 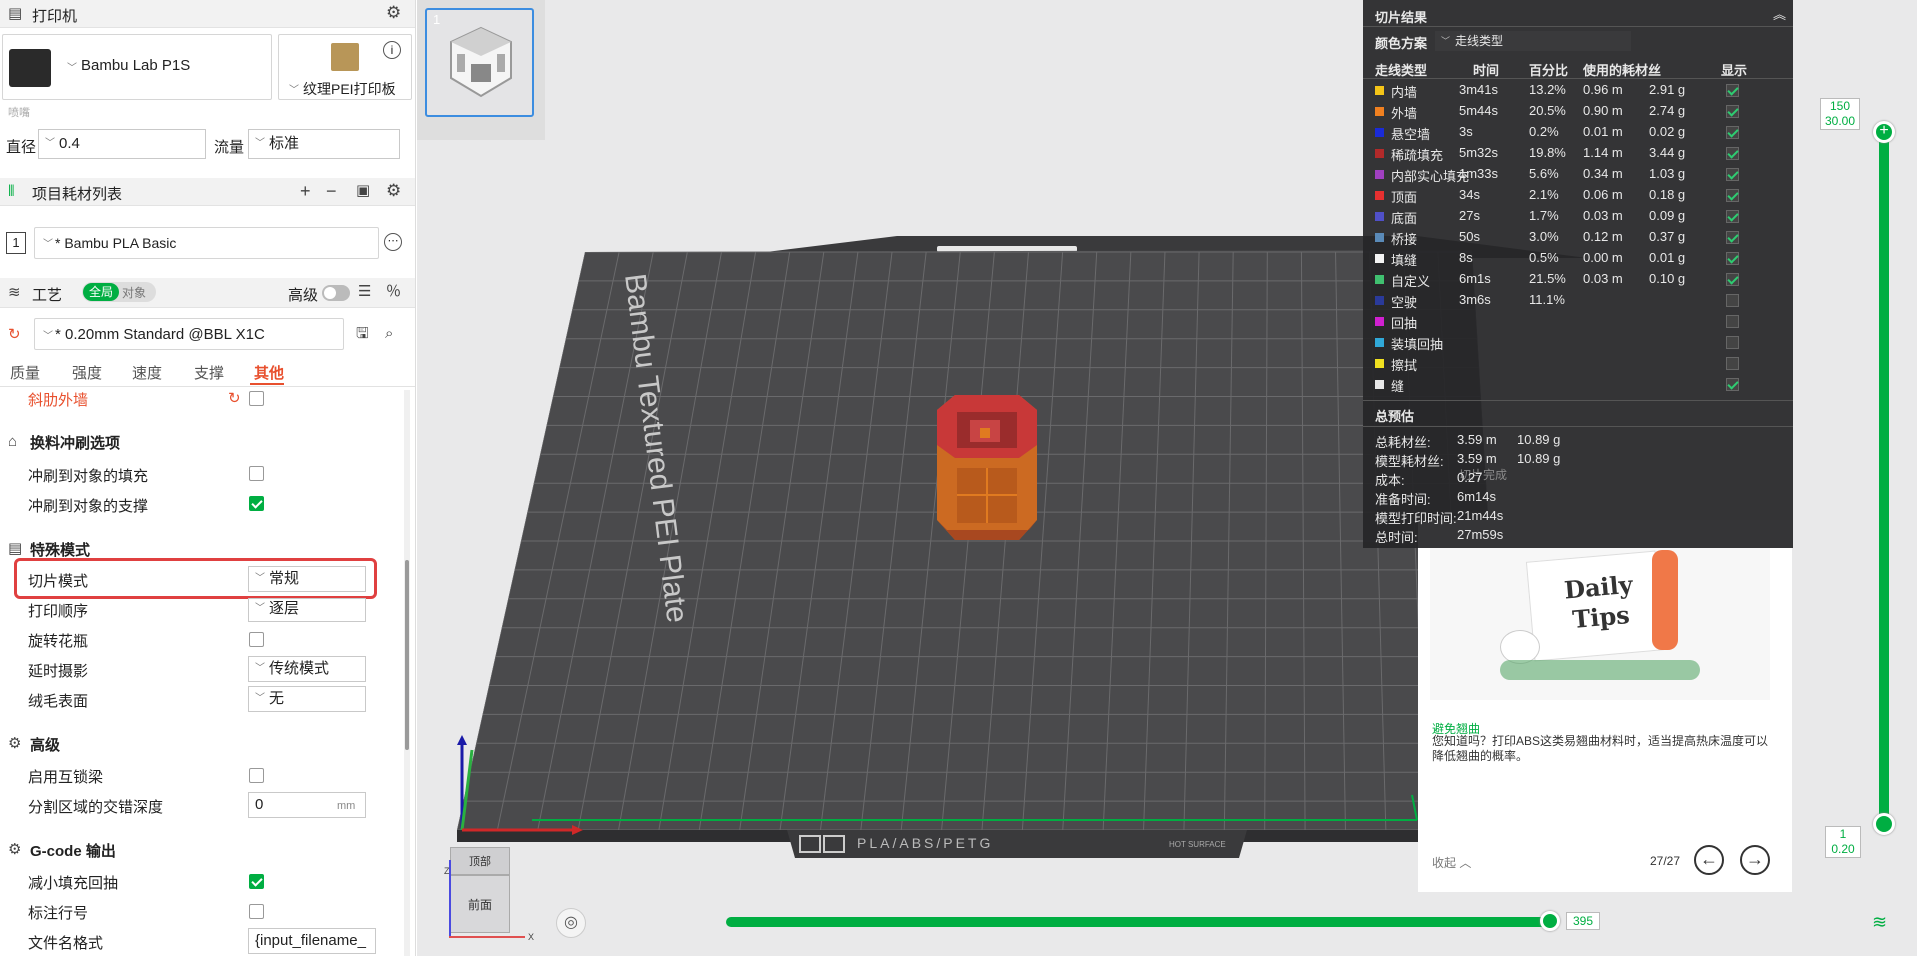 I want to click on flush-support-checkbox, so click(x=256, y=503).